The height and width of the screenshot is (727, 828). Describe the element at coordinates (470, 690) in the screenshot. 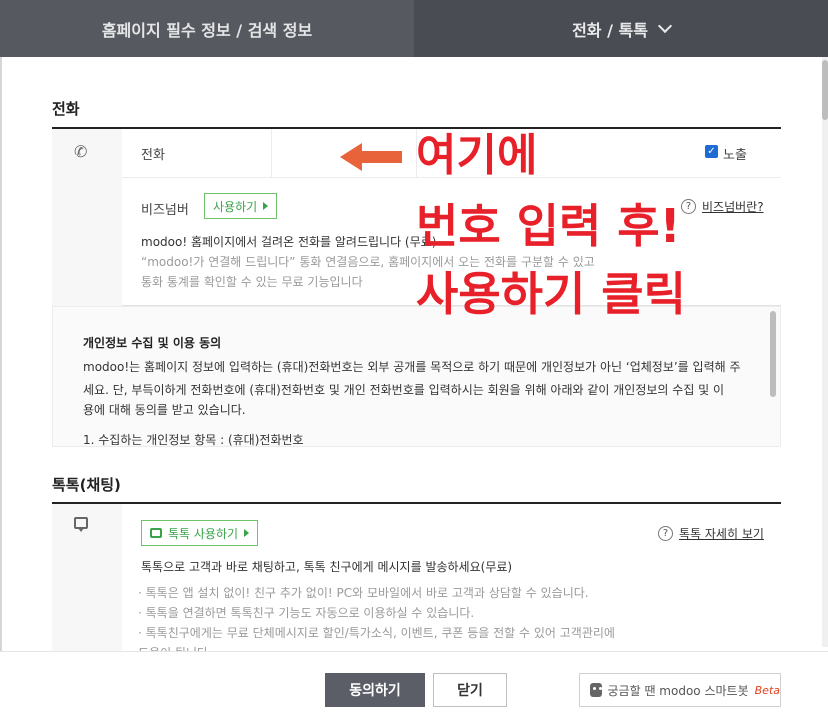

I see `close-button: 닫기` at that location.